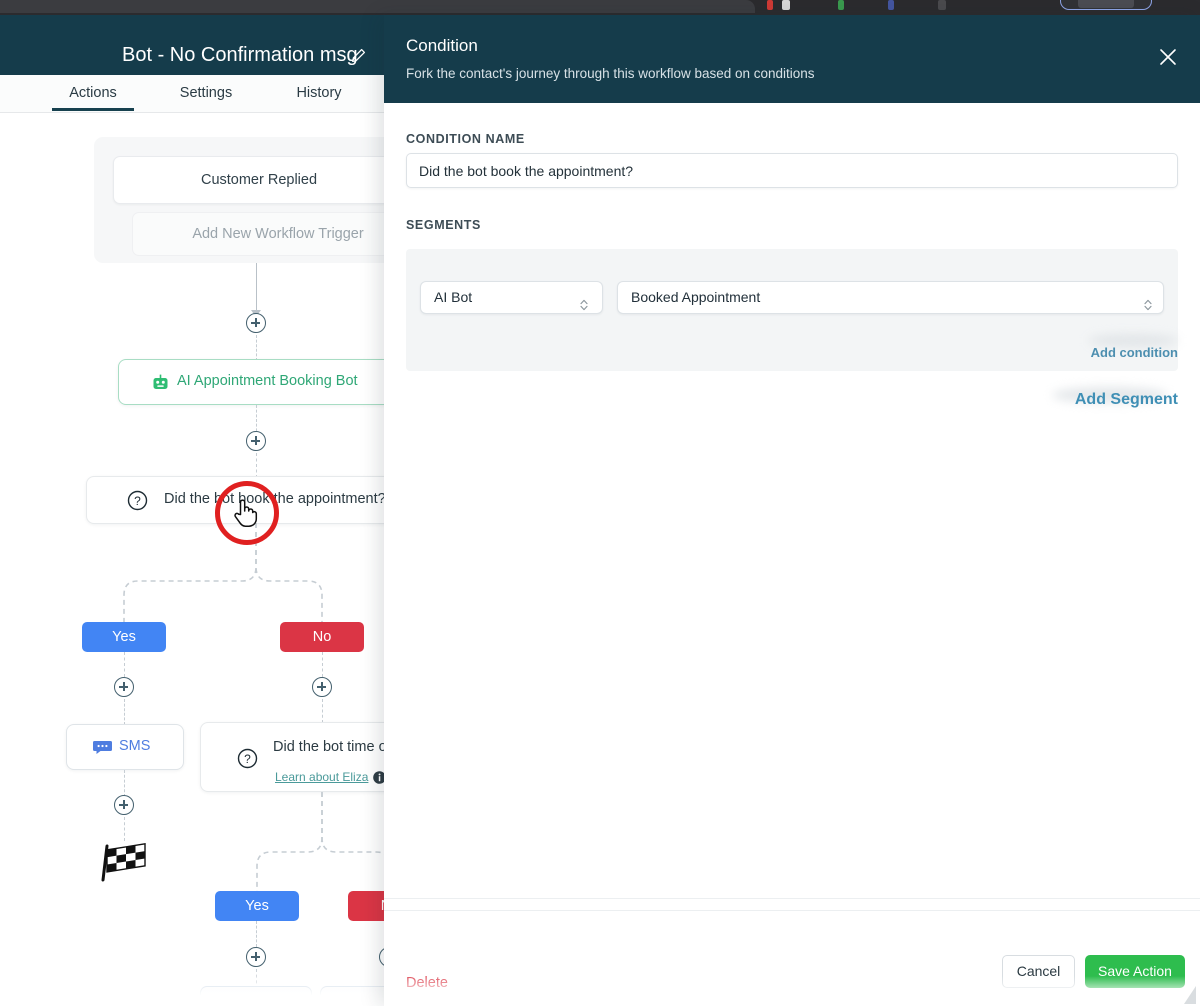 The height and width of the screenshot is (1006, 1200). What do you see at coordinates (792, 170) in the screenshot?
I see `condition-name-input` at bounding box center [792, 170].